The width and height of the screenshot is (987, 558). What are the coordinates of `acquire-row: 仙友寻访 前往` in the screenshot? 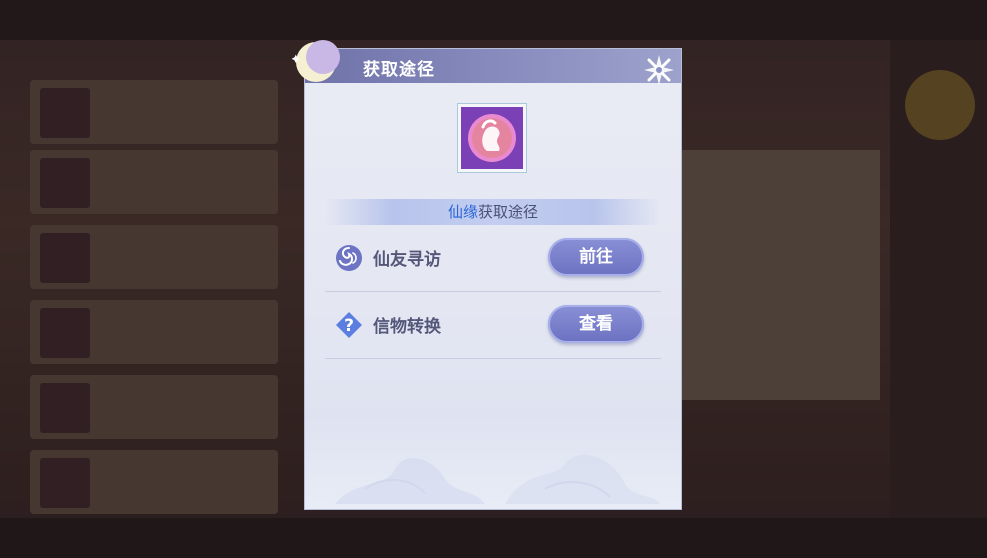 It's located at (493, 258).